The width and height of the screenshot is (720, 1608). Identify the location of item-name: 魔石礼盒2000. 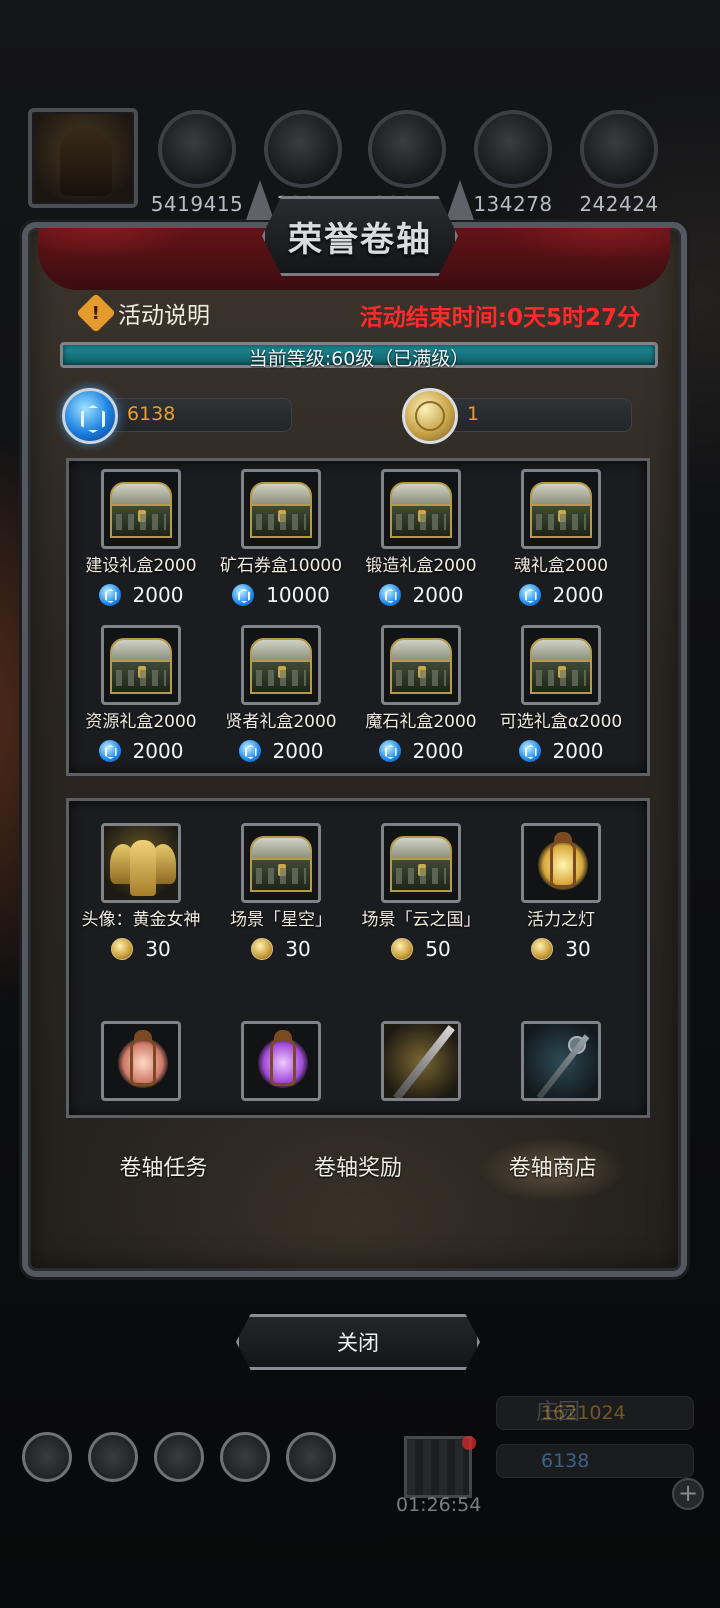
(421, 722).